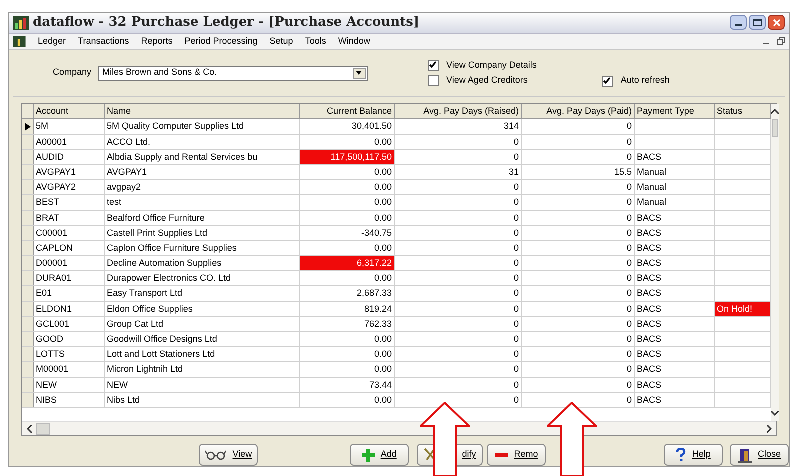 This screenshot has width=790, height=476. Describe the element at coordinates (202, 111) in the screenshot. I see `column-header: Name` at that location.